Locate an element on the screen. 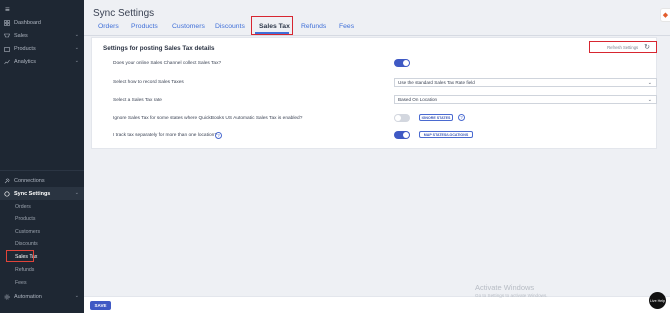  products-icon is located at coordinates (7, 49).